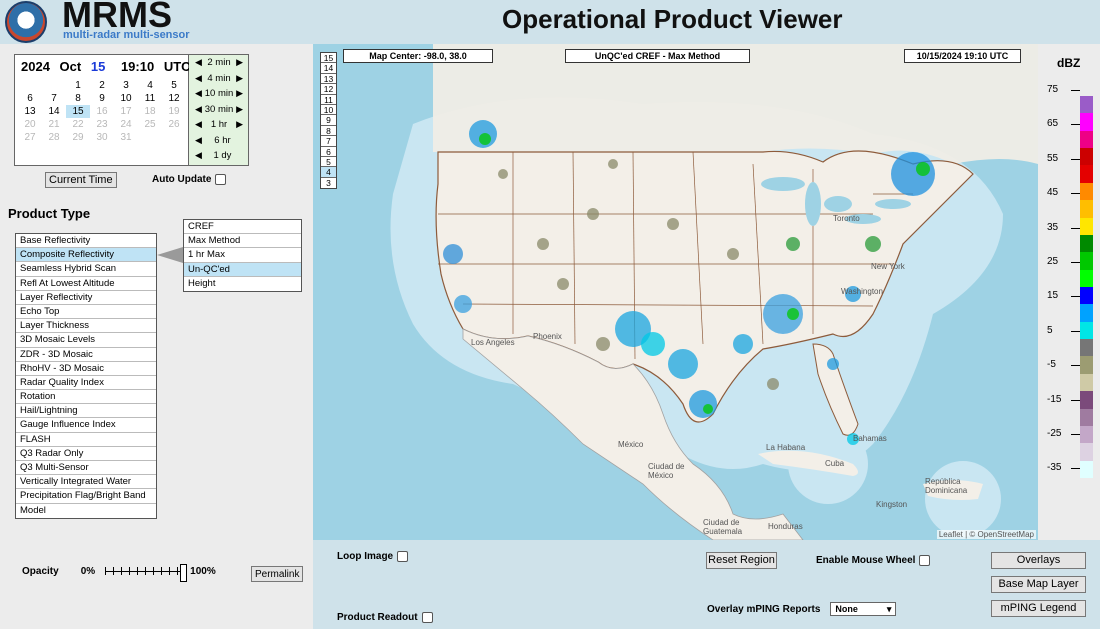  Describe the element at coordinates (98, 66) in the screenshot. I see `calendar-day: 15` at that location.